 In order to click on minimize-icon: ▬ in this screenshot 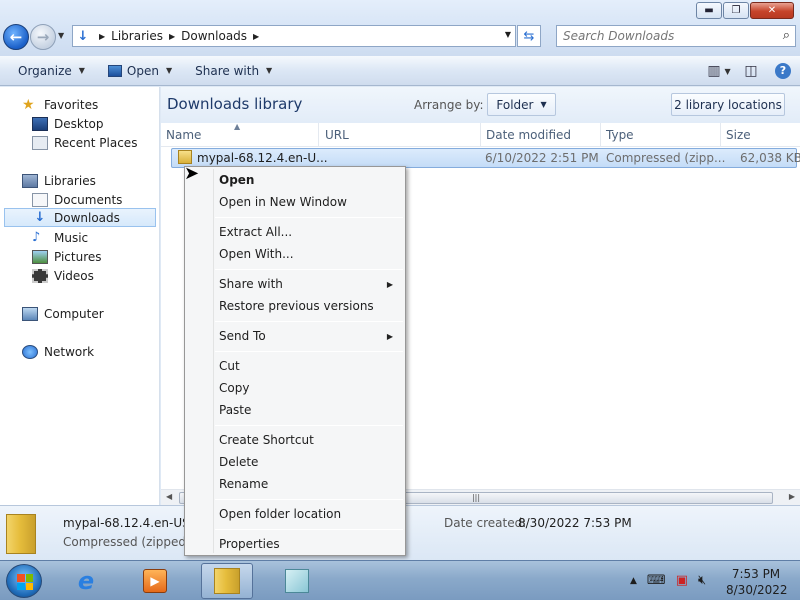, I will do `click(709, 10)`.